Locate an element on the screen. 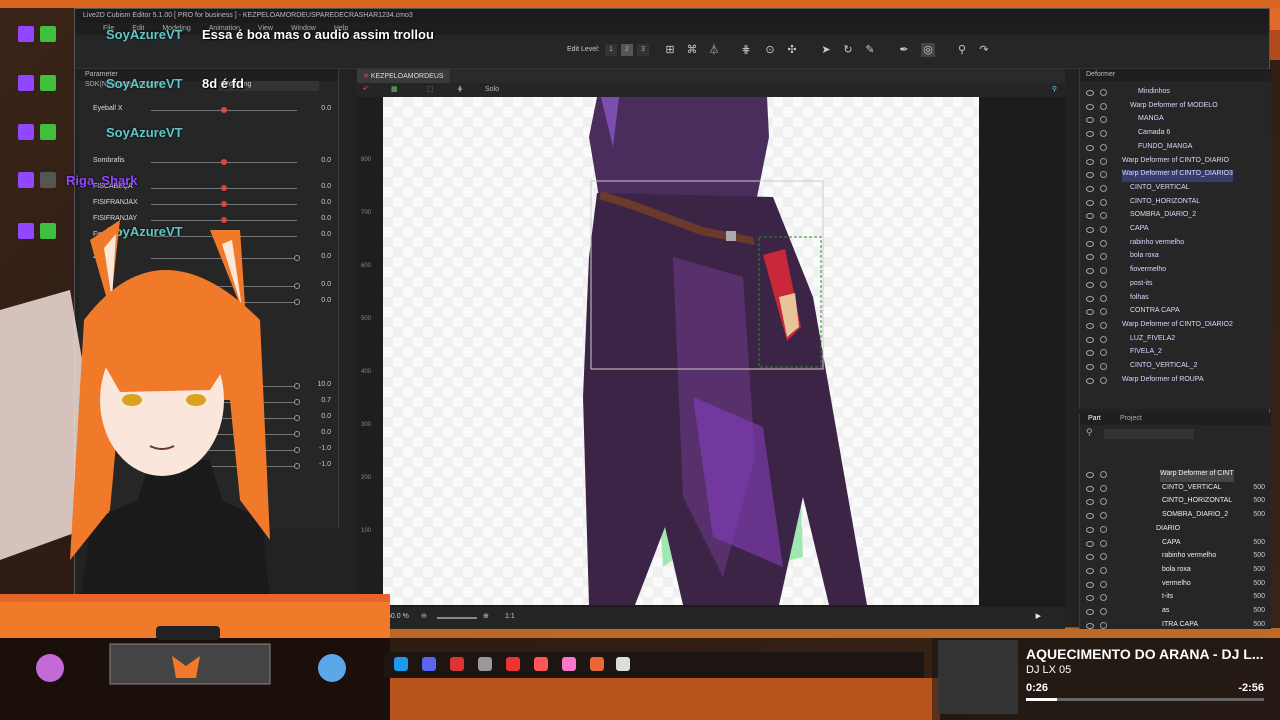 The image size is (1280, 720). parameter-row: Sombrafis 0.0 is located at coordinates (208, 162).